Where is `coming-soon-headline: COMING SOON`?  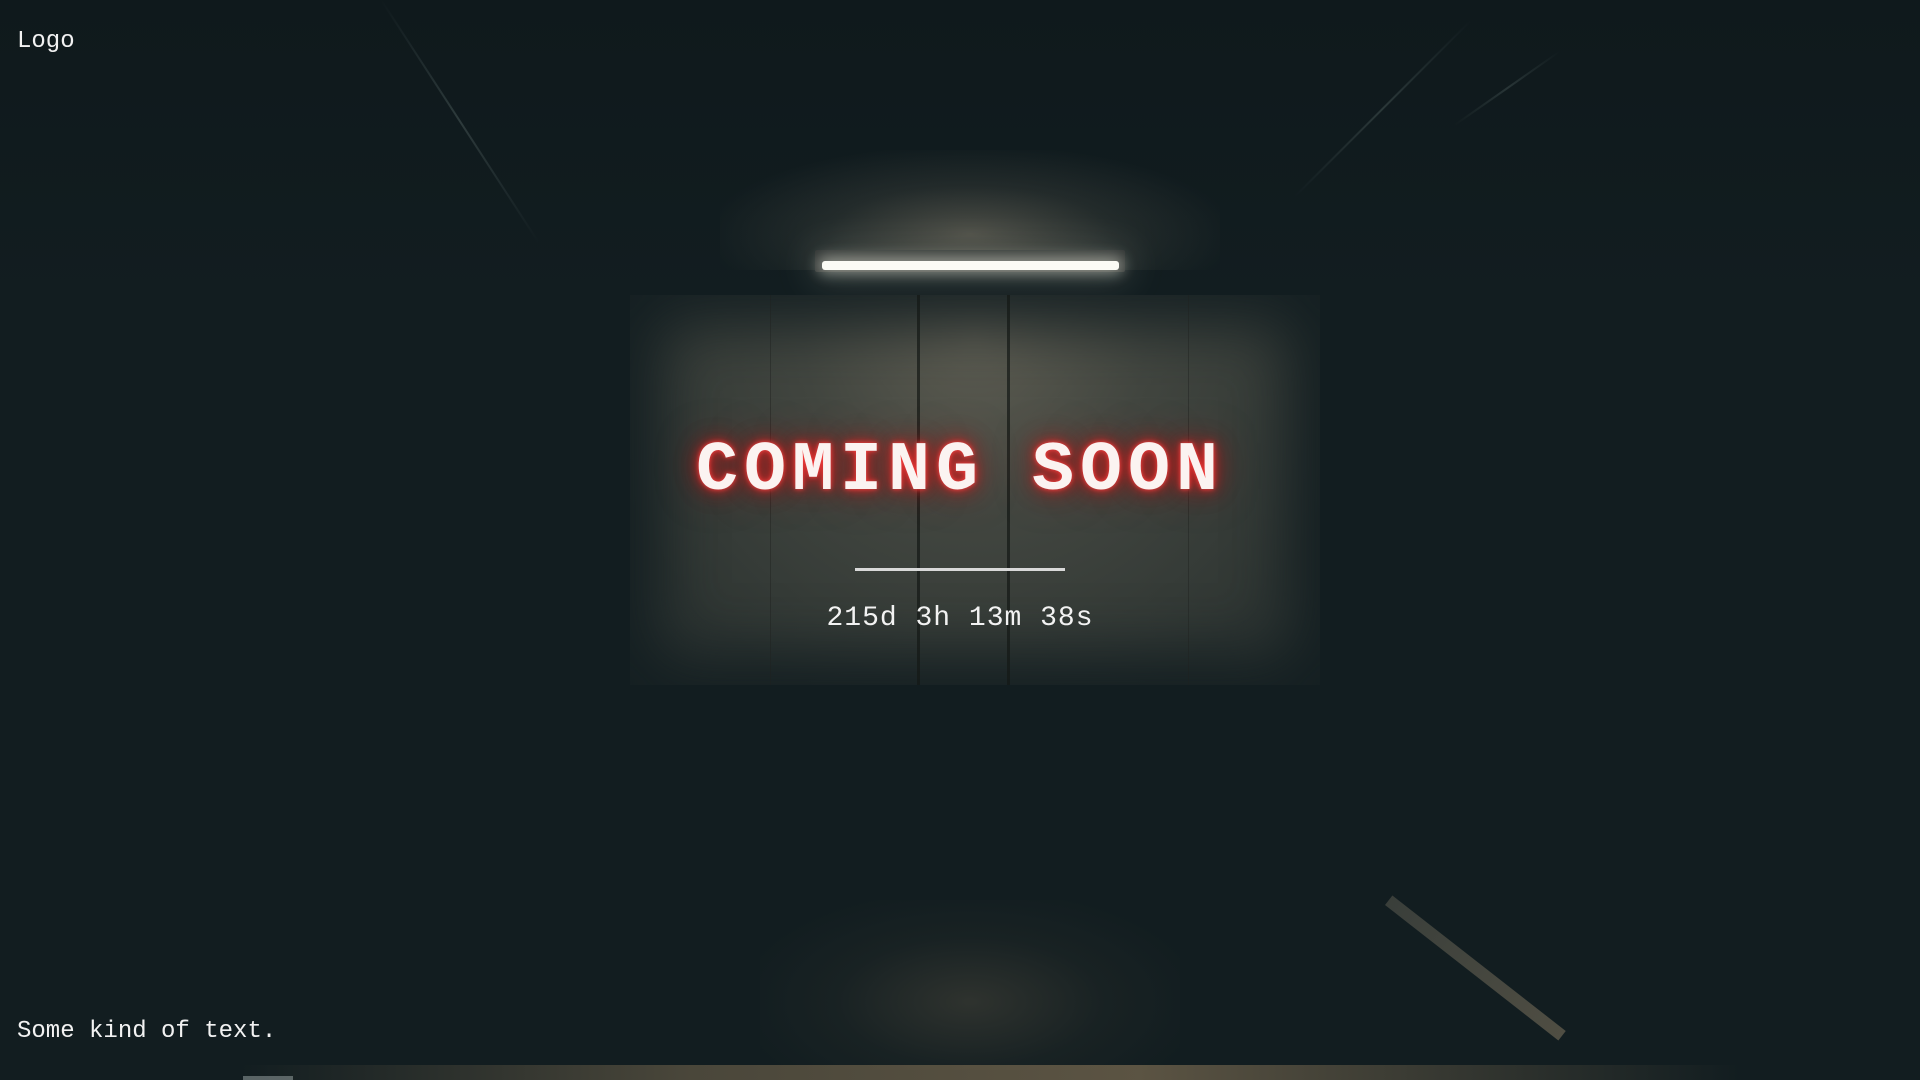
coming-soon-headline: COMING SOON is located at coordinates (960, 471).